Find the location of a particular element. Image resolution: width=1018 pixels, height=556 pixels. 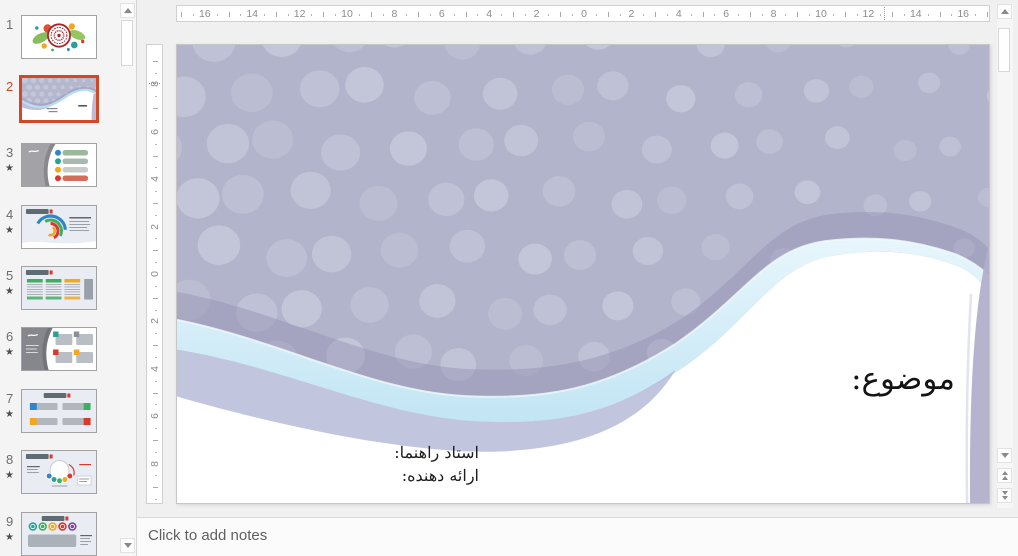

thumbnail-item: 5 ★ is located at coordinates (68, 292).